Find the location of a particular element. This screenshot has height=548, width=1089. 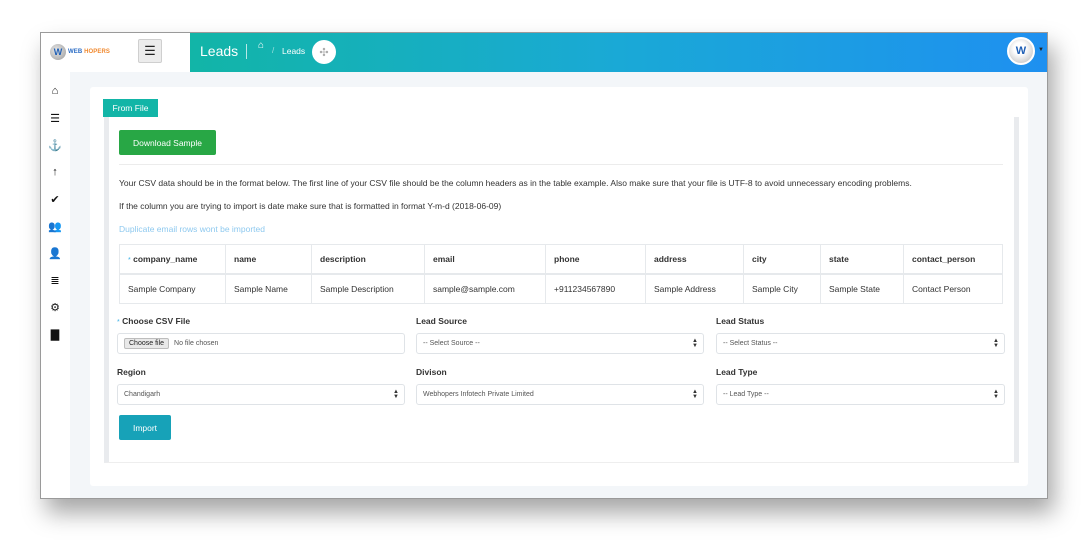

table-cell: +911234567890 is located at coordinates (595, 288).